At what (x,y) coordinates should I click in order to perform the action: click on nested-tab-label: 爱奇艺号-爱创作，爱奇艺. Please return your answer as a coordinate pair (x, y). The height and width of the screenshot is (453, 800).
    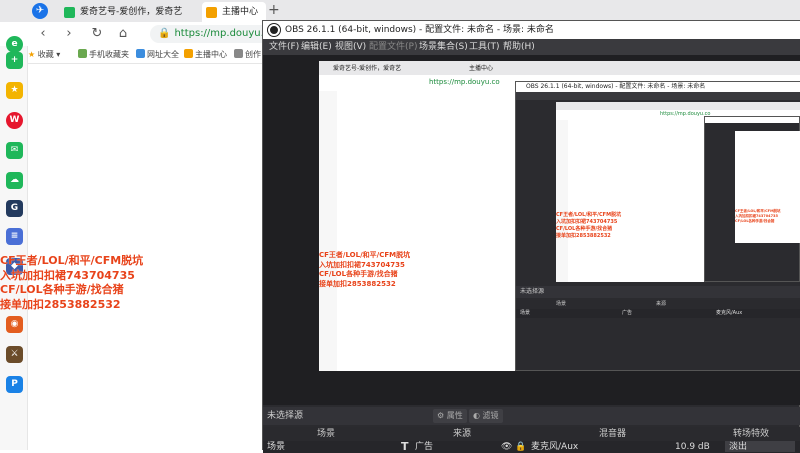
    Looking at the image, I should click on (367, 68).